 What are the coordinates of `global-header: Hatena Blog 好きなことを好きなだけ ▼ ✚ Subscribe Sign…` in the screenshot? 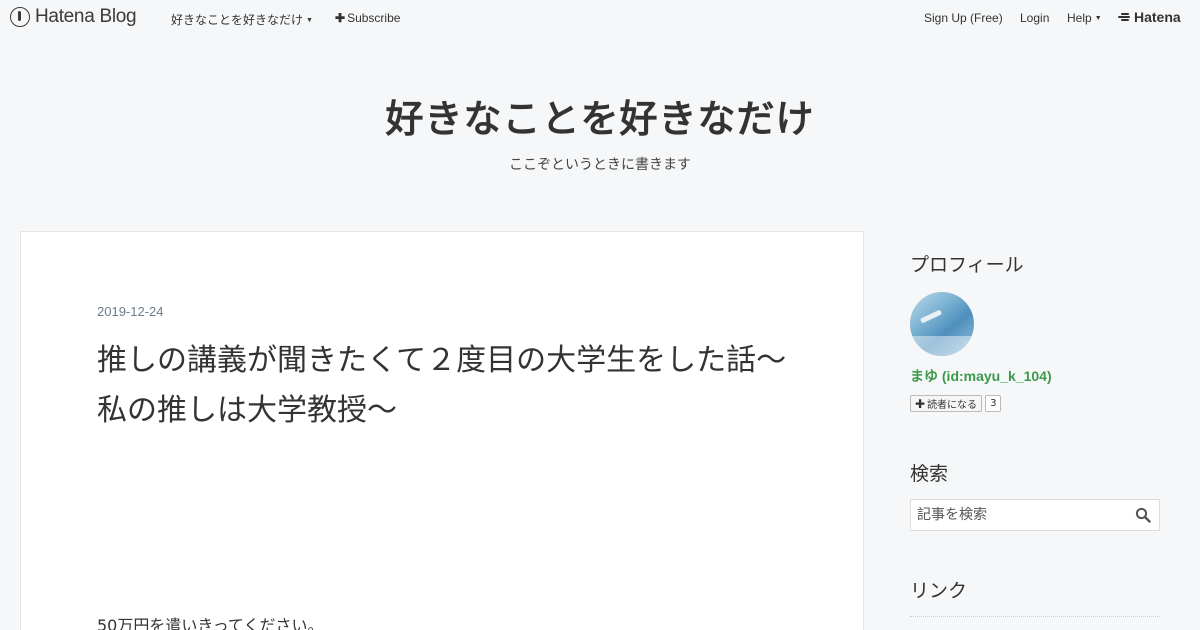 It's located at (600, 18).